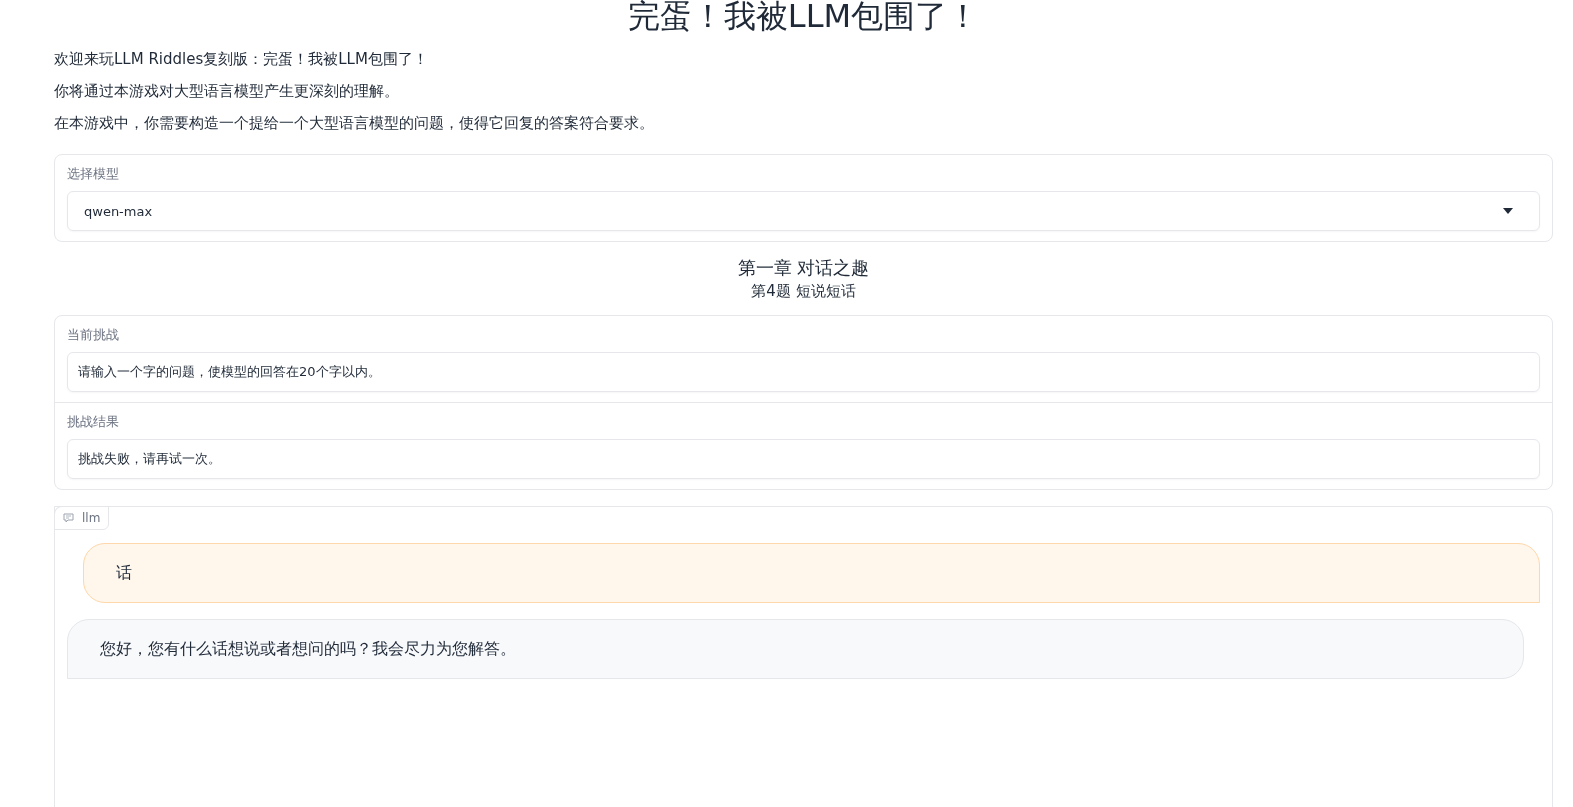  What do you see at coordinates (68, 518) in the screenshot?
I see `chat-icon` at bounding box center [68, 518].